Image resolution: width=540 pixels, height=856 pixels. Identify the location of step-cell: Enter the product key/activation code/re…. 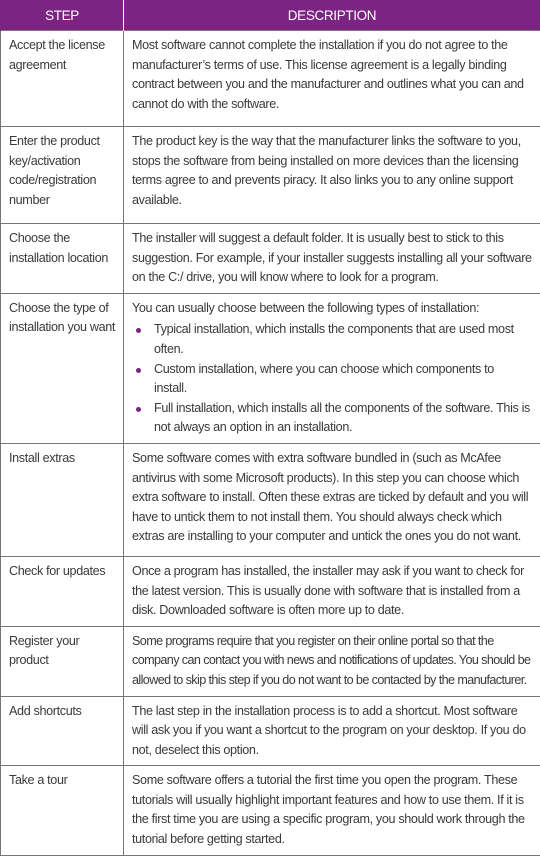
(62, 175).